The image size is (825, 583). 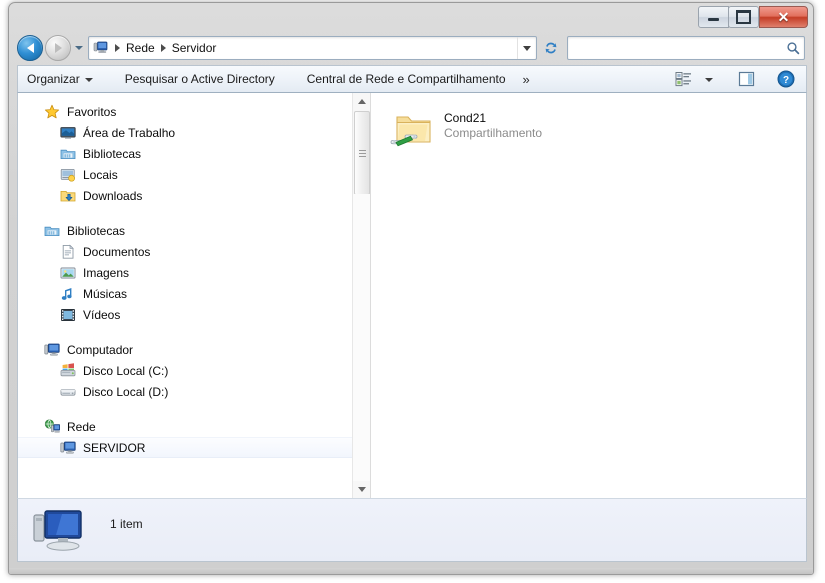 What do you see at coordinates (129, 132) in the screenshot?
I see `sidebar-label: Área de Trabalho` at bounding box center [129, 132].